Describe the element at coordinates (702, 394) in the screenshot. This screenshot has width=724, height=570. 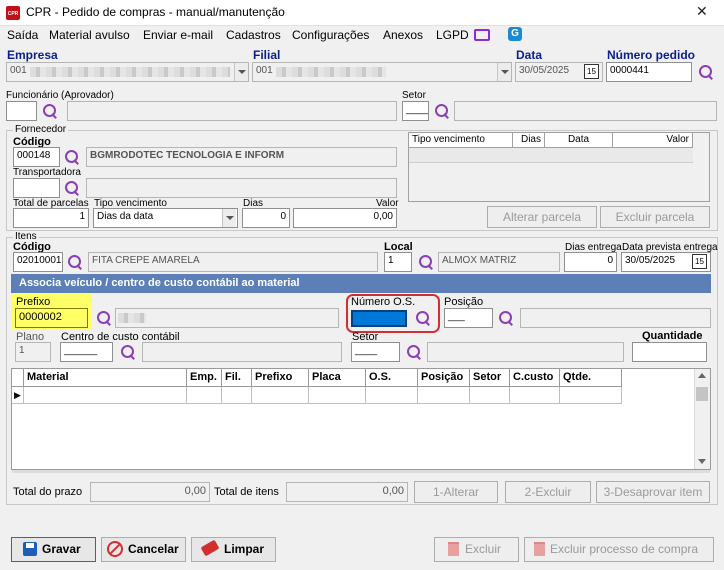
I see `scroll-thumb` at that location.